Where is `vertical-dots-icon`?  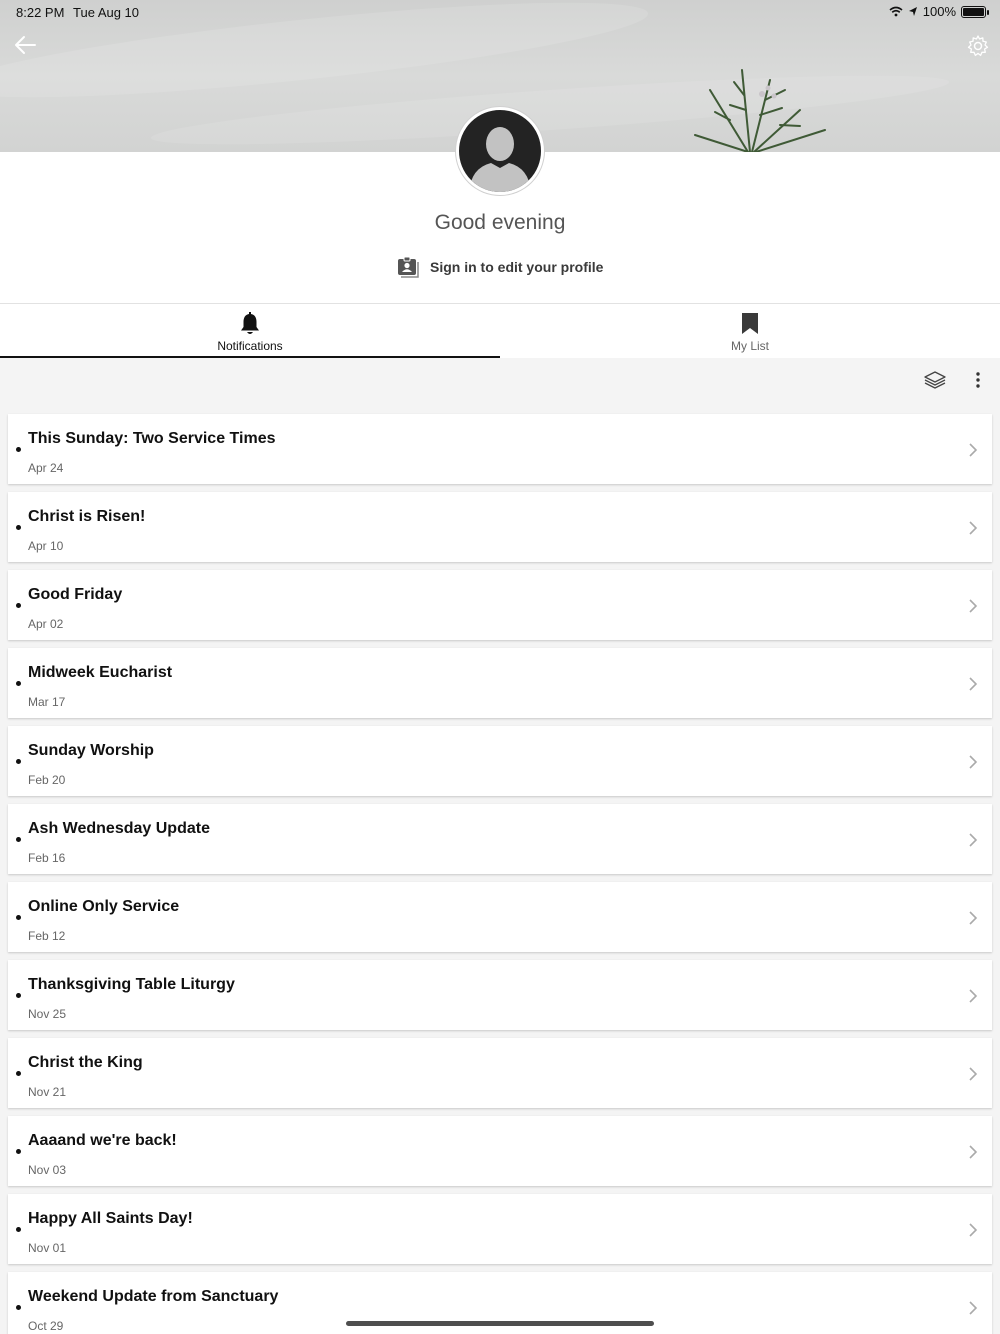
vertical-dots-icon is located at coordinates (978, 380).